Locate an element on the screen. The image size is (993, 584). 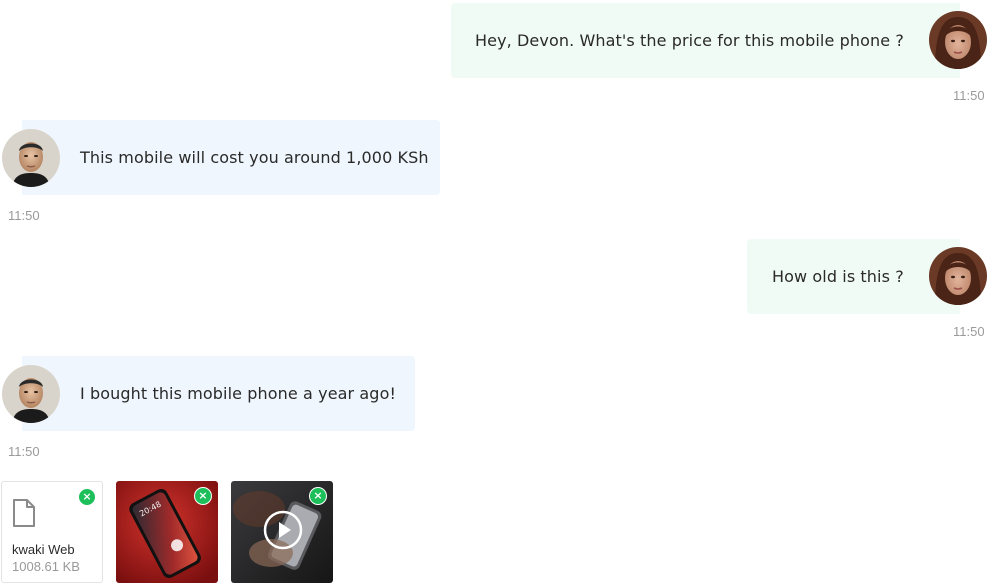
file-icon is located at coordinates (24, 513).